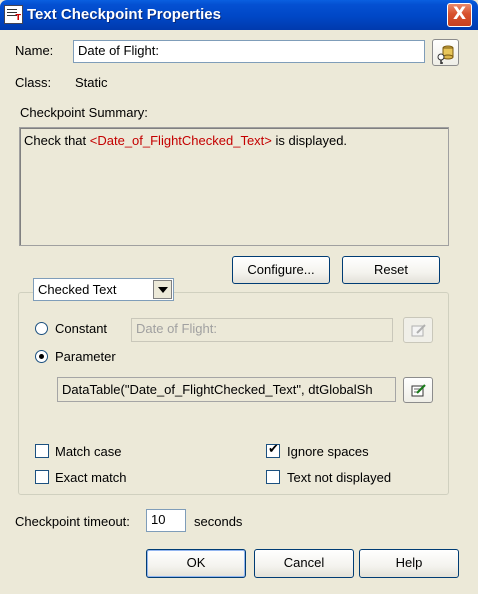  I want to click on timeout-label: Checkpoint timeout:, so click(72, 521).